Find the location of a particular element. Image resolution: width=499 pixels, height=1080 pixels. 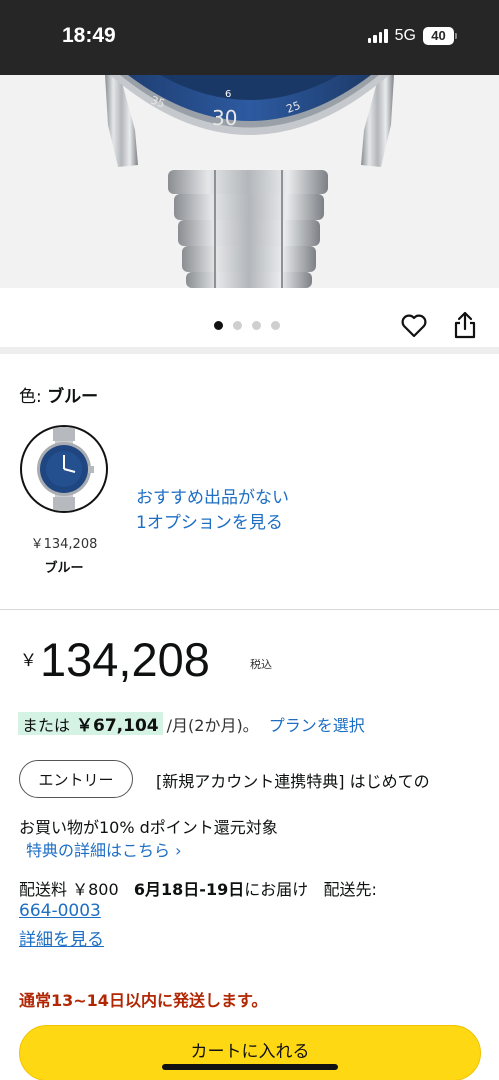

color-label: 色: ブルー is located at coordinates (58, 394).